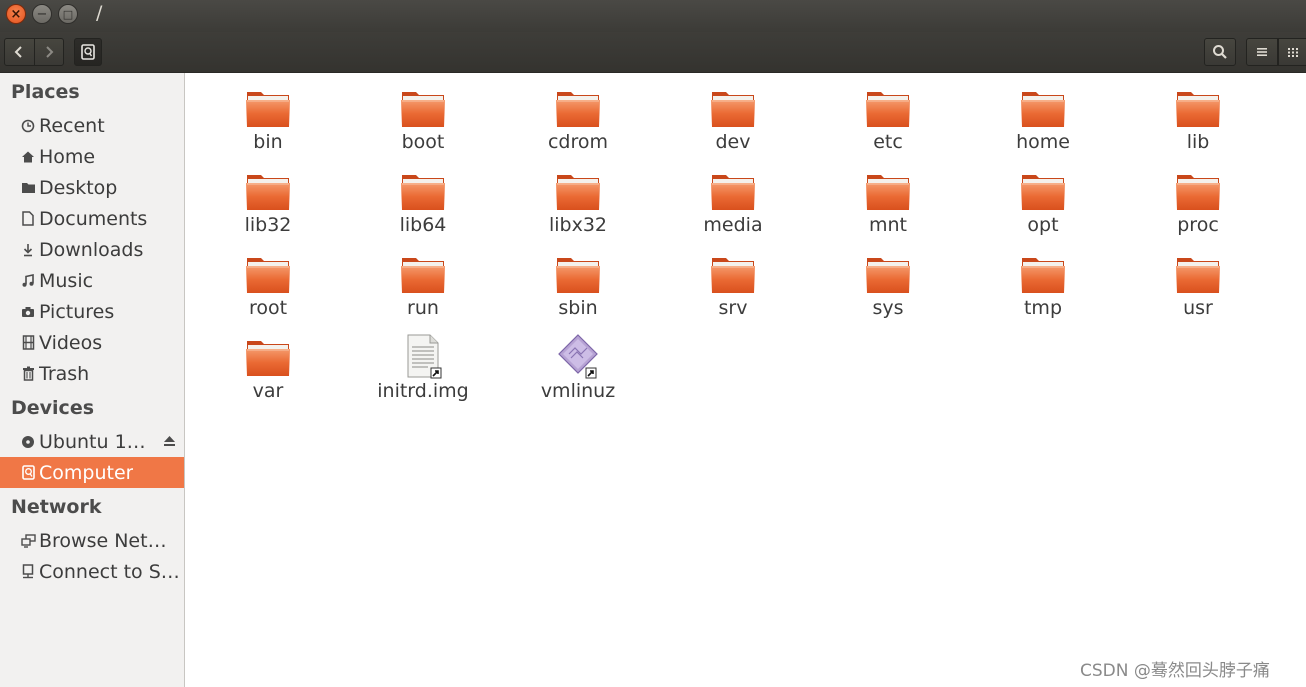  I want to click on eject-icon, so click(169, 441).